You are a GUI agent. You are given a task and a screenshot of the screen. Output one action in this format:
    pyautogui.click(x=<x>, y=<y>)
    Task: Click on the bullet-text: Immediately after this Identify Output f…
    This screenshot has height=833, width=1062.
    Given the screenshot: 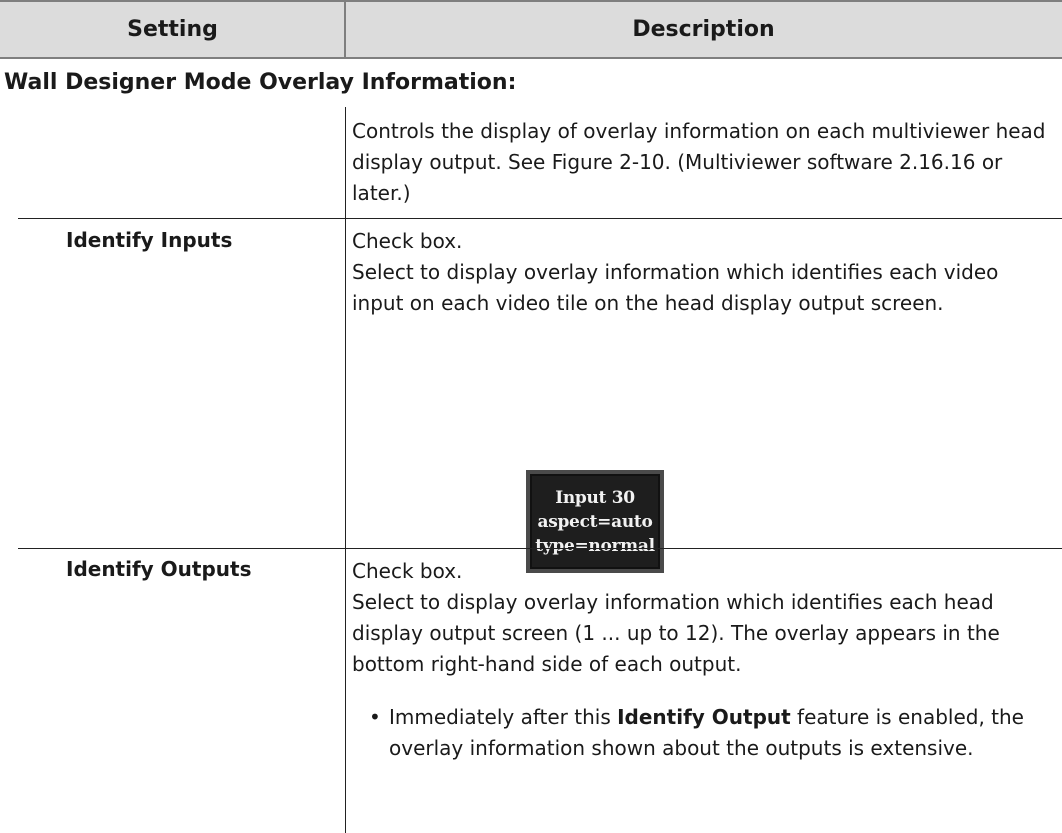 What is the action you would take?
    pyautogui.click(x=719, y=733)
    